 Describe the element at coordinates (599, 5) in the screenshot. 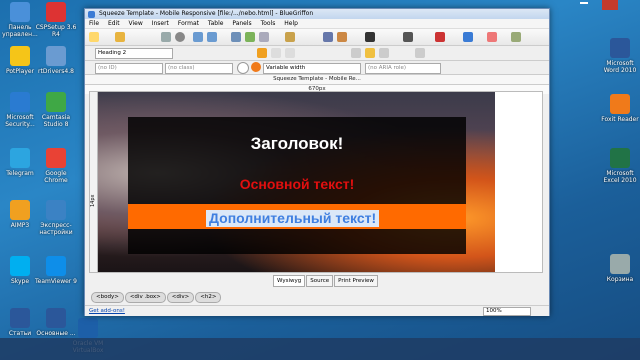

I see `window-controls` at that location.